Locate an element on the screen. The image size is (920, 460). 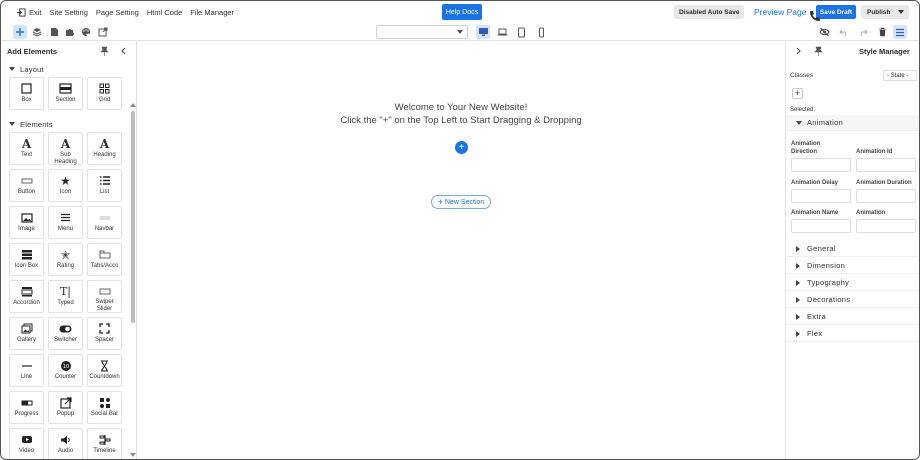
animation-section-header: Animation is located at coordinates (852, 123).